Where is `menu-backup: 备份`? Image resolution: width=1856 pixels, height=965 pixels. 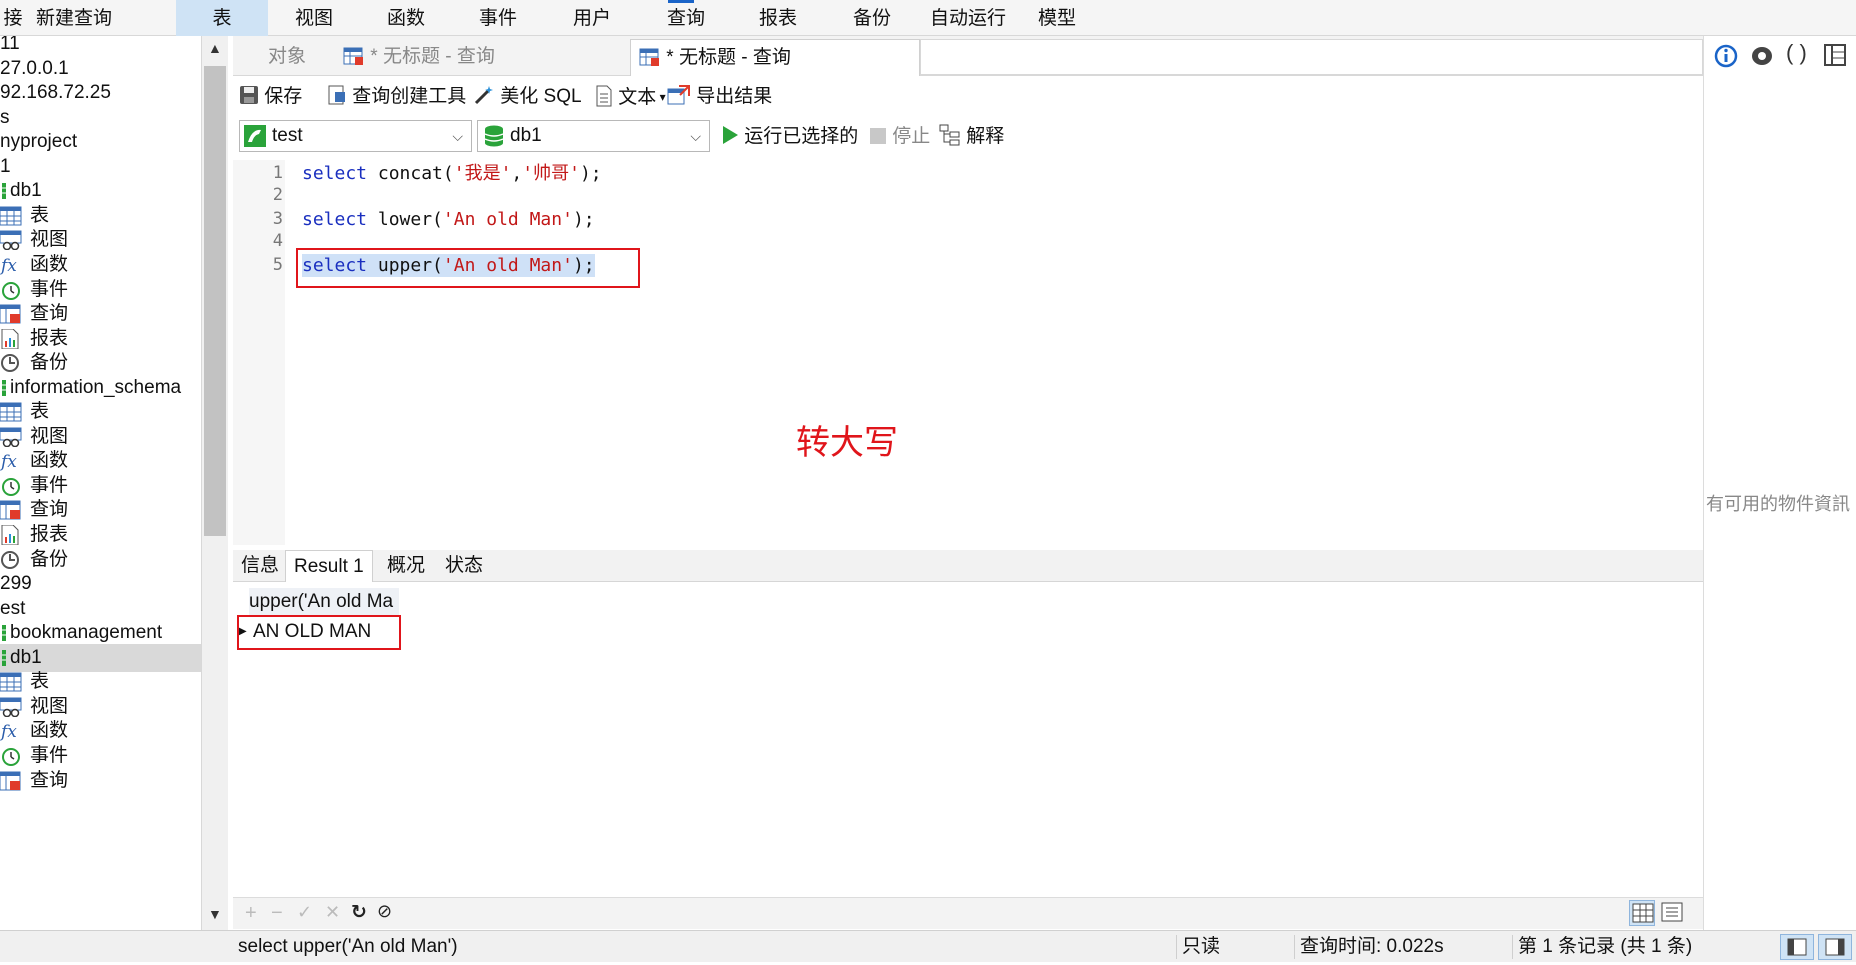
menu-backup: 备份 is located at coordinates (872, 18).